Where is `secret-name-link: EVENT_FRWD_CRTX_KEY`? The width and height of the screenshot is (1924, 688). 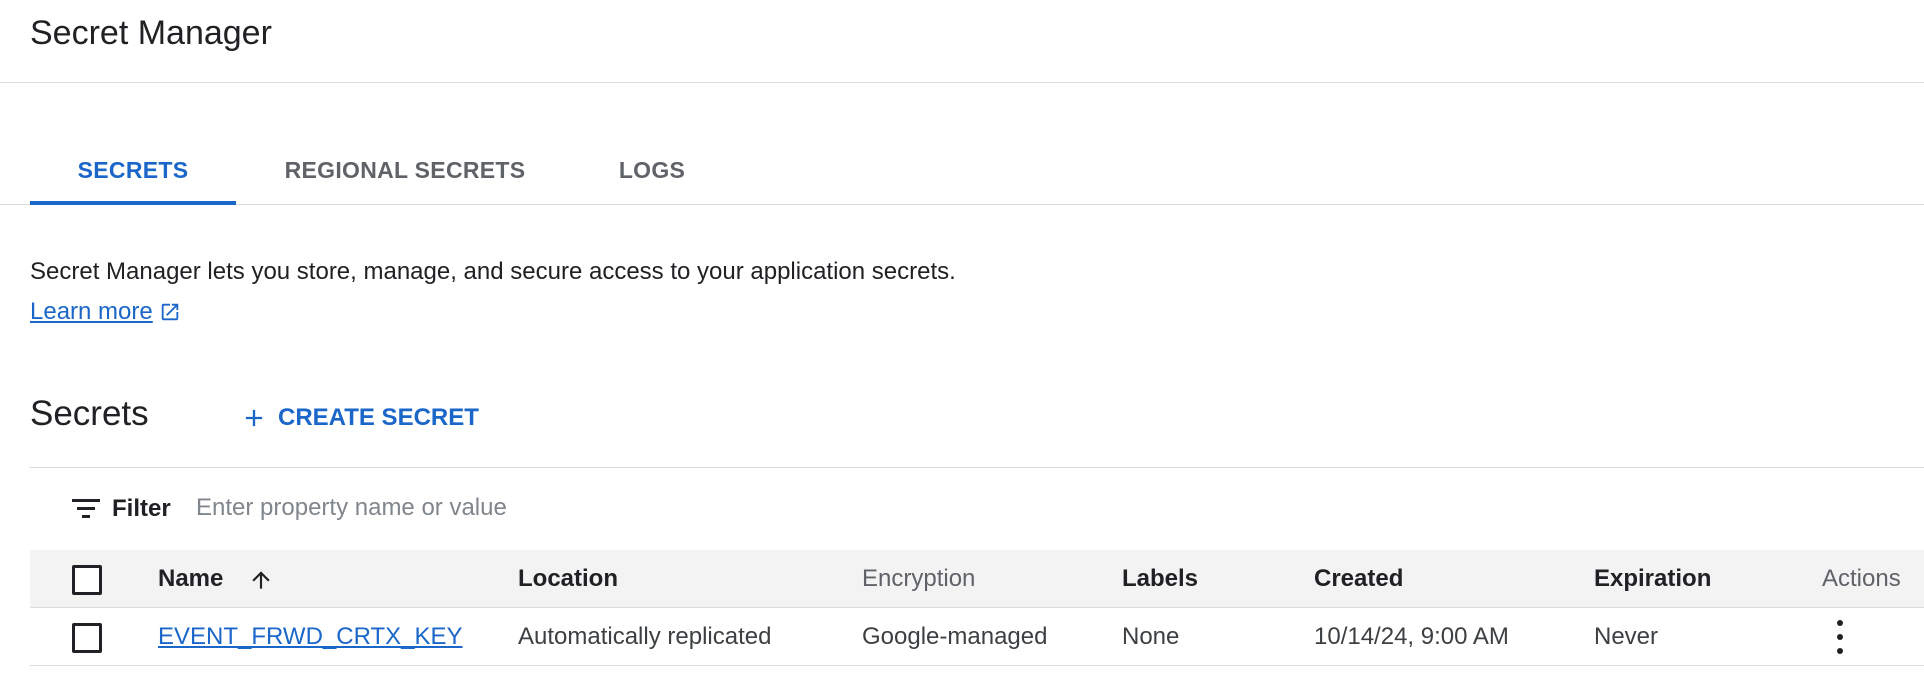
secret-name-link: EVENT_FRWD_CRTX_KEY is located at coordinates (310, 636).